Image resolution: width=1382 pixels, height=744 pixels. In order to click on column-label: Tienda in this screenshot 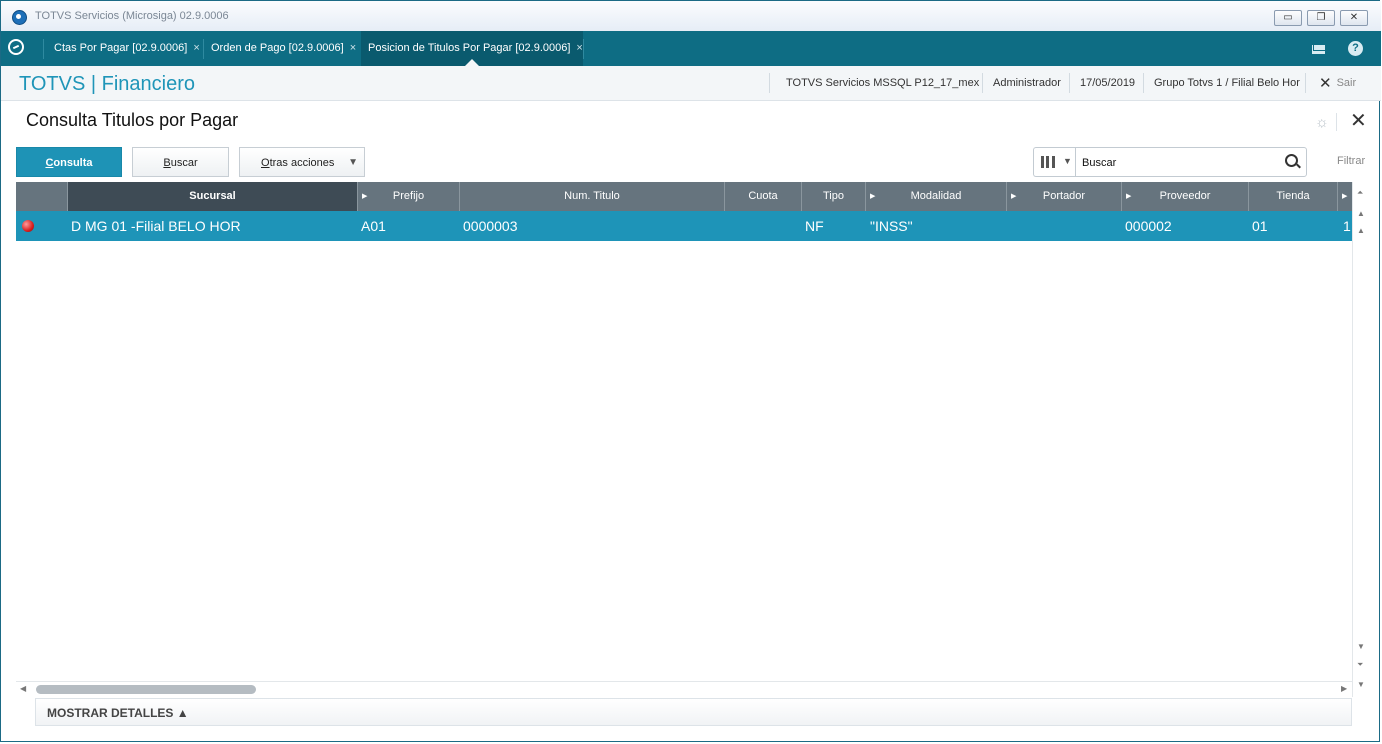, I will do `click(1293, 196)`.